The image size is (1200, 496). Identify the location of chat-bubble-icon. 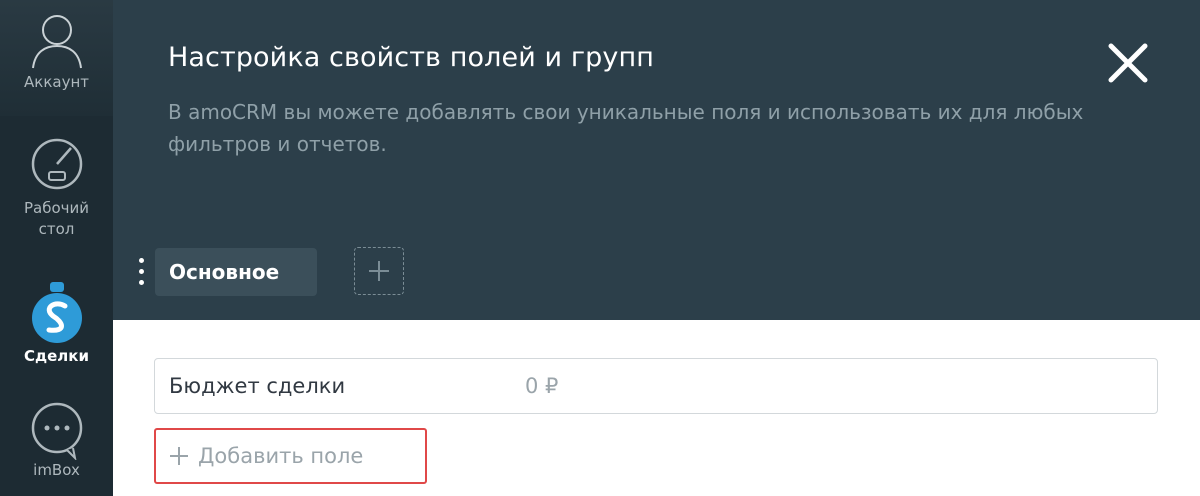
(56, 431).